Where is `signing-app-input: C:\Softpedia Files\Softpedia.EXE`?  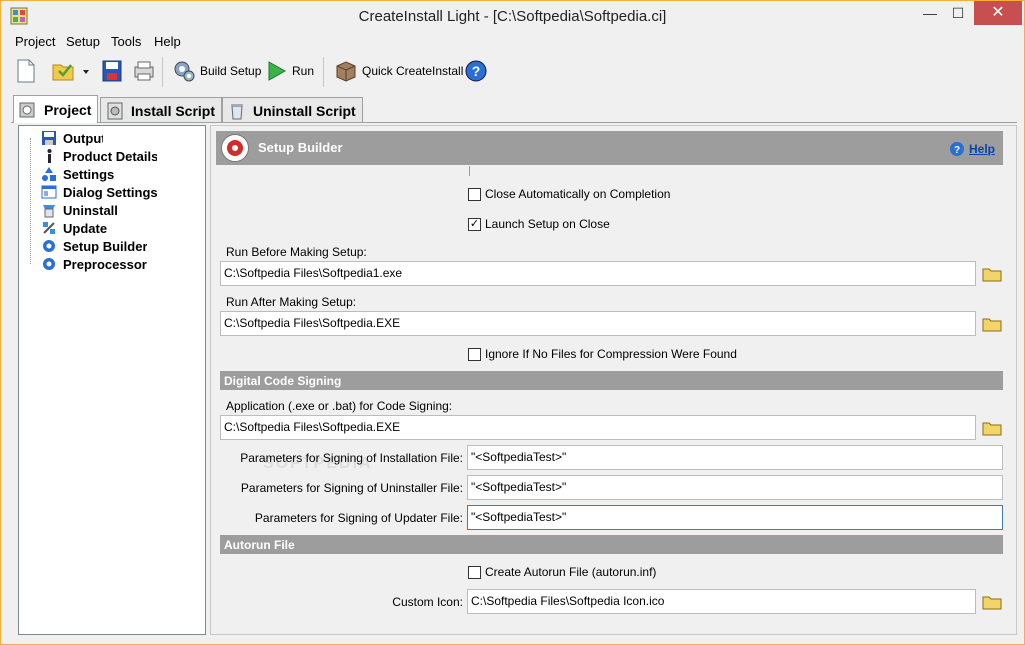 signing-app-input: C:\Softpedia Files\Softpedia.EXE is located at coordinates (598, 427).